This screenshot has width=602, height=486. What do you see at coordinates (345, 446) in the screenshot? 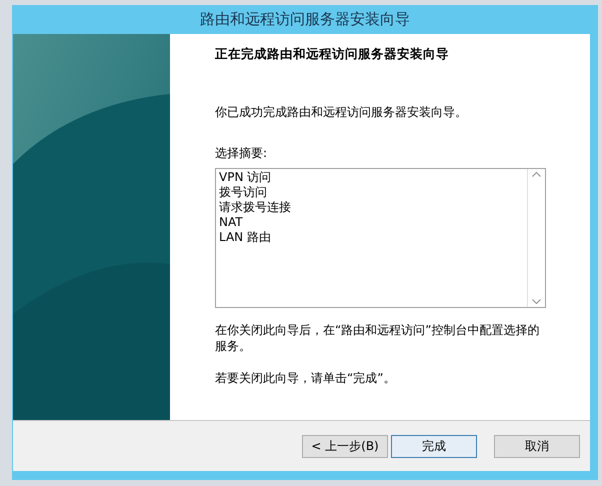
I see `wizard-button: < 上一步(B)` at bounding box center [345, 446].